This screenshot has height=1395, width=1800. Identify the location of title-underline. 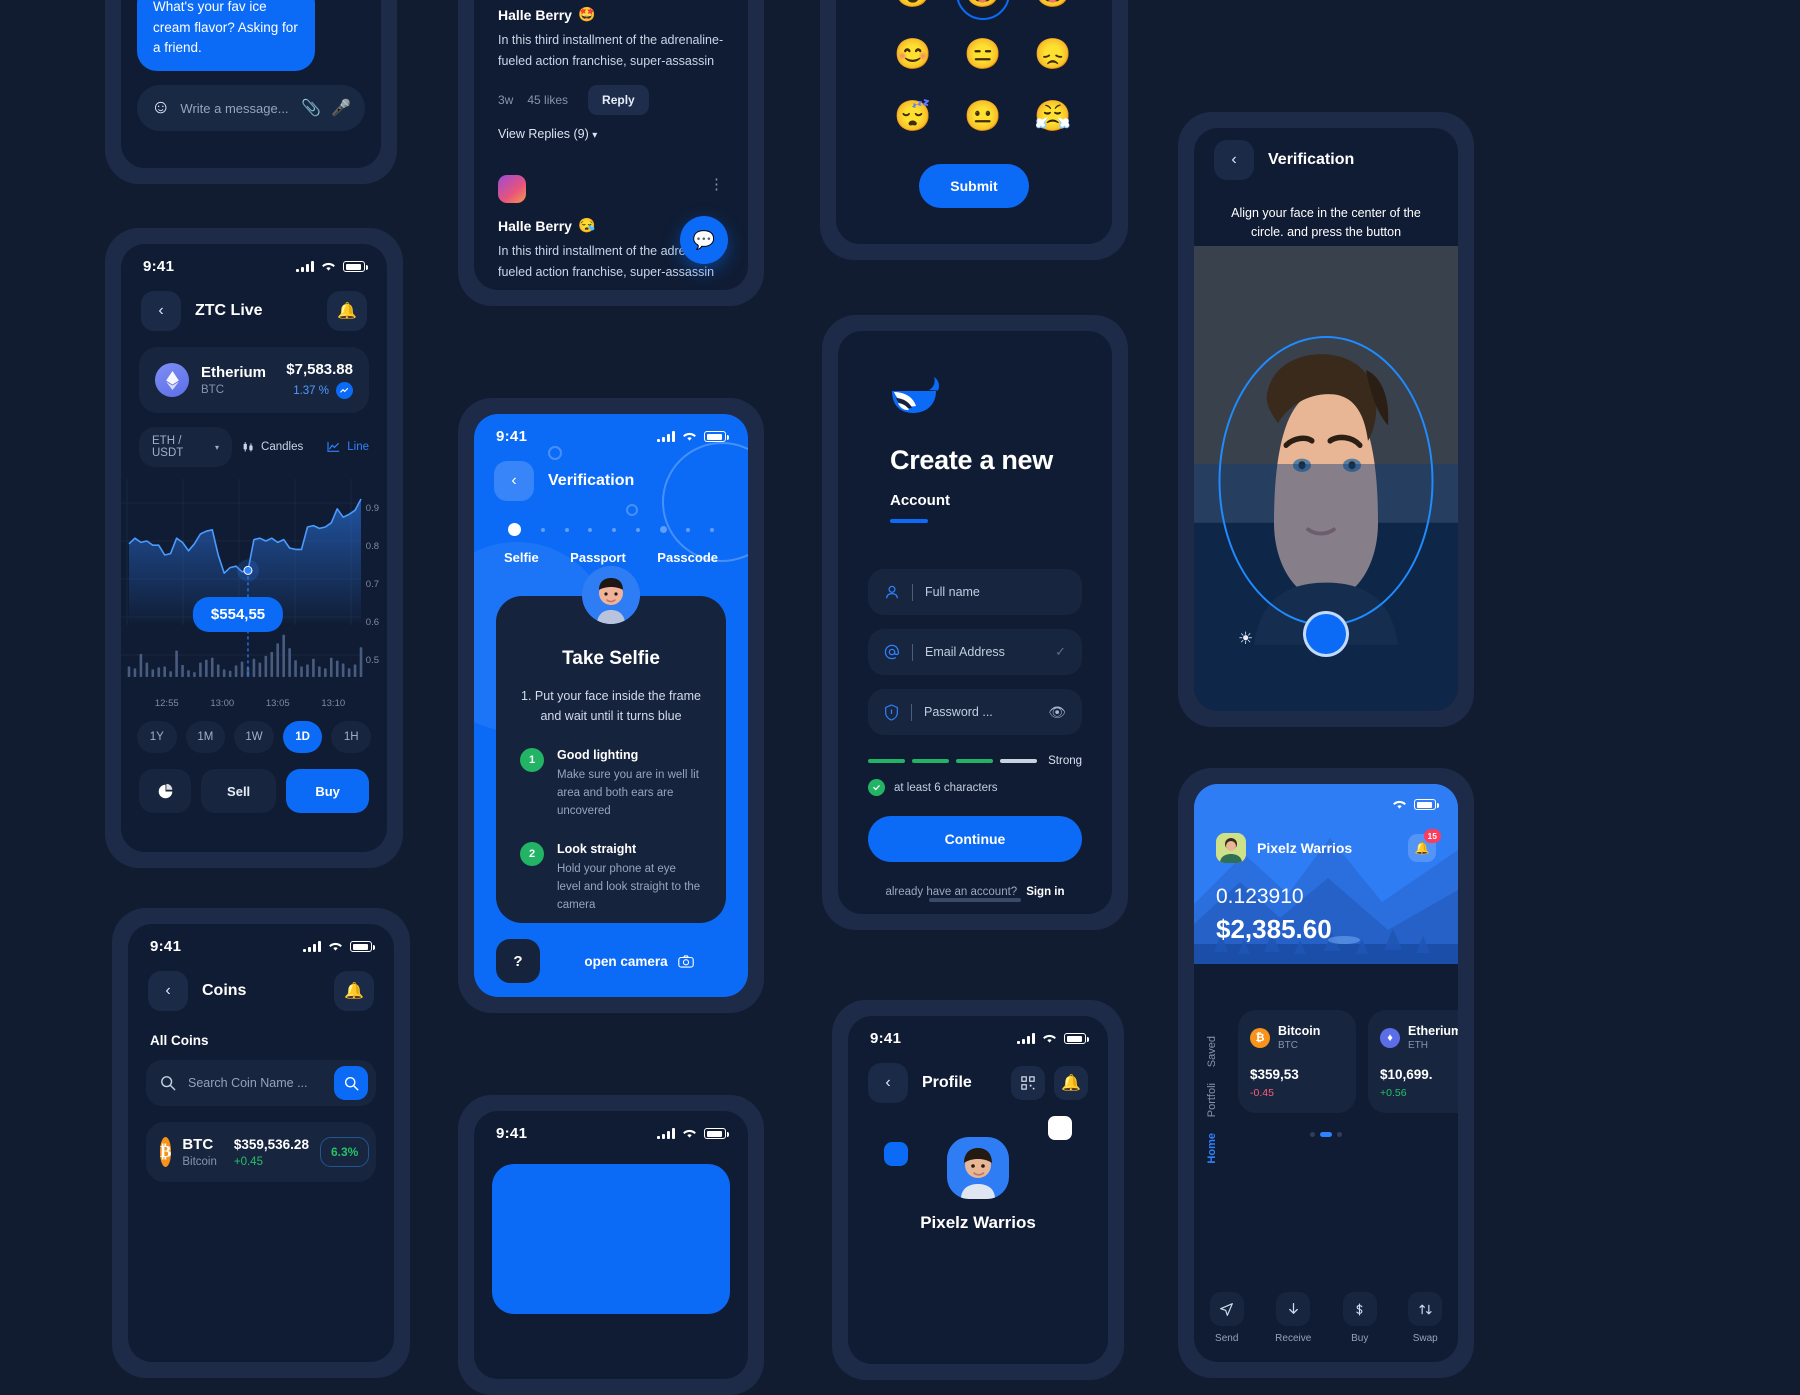
(909, 521).